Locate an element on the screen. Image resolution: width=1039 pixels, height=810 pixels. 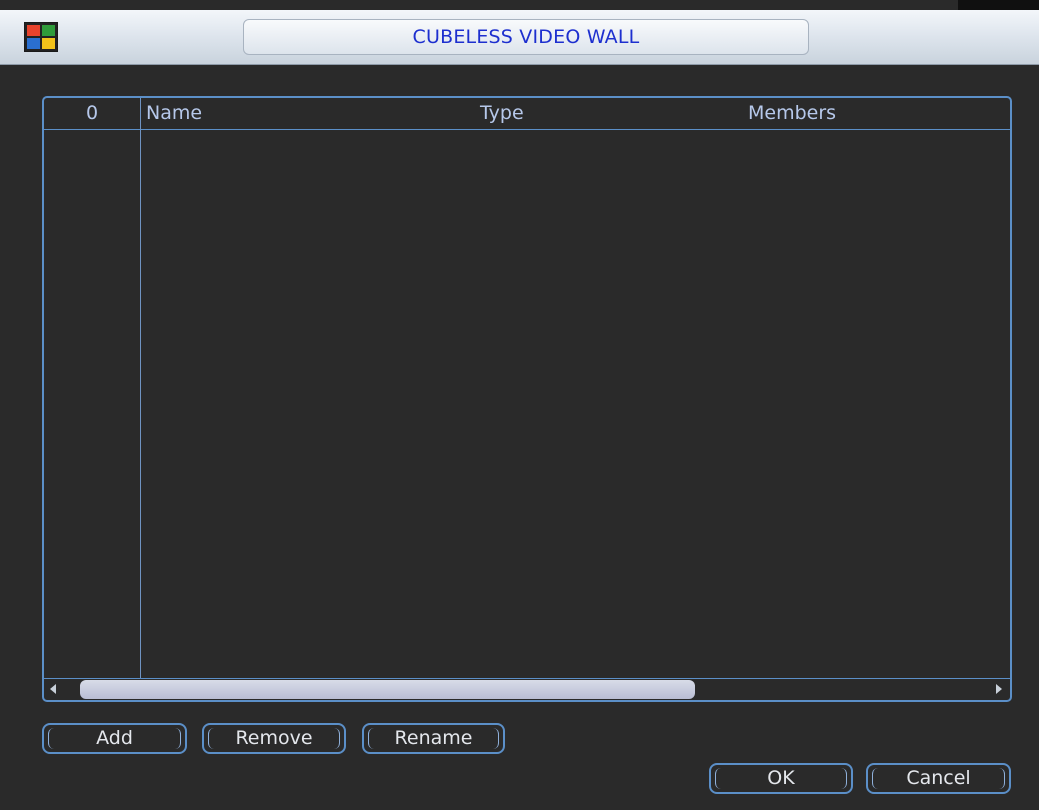
title-bar: CUBELESS VIDEO WALL is located at coordinates (519, 37).